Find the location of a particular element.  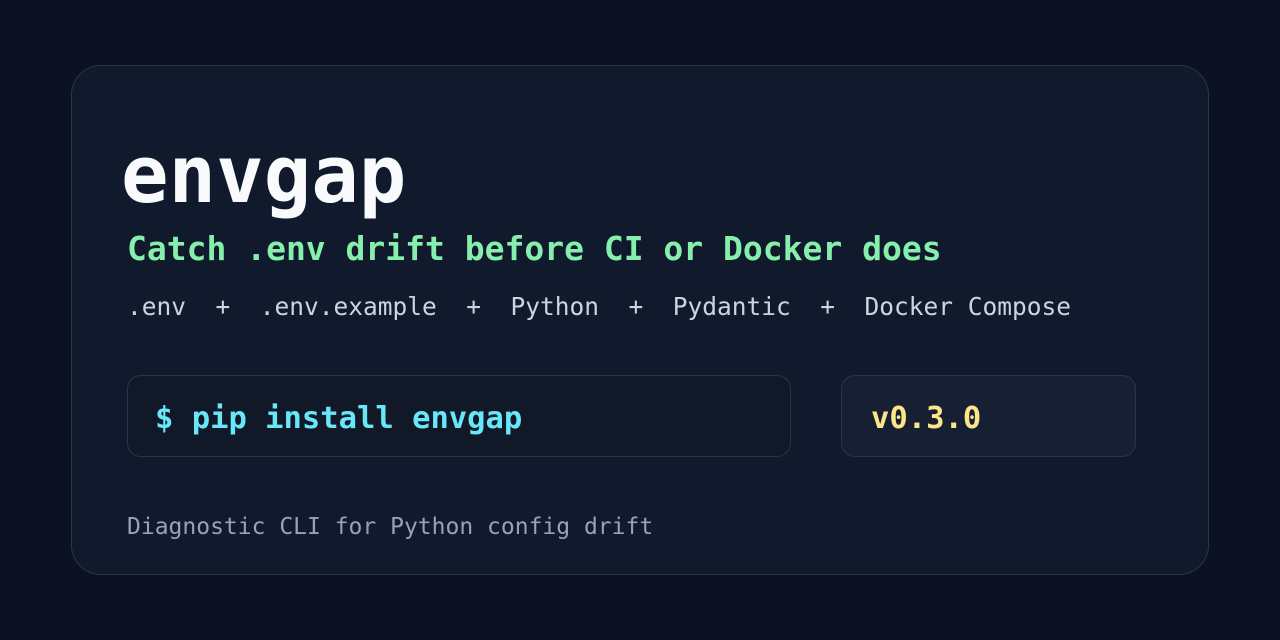

version-label: v0.3.0 is located at coordinates (926, 418).